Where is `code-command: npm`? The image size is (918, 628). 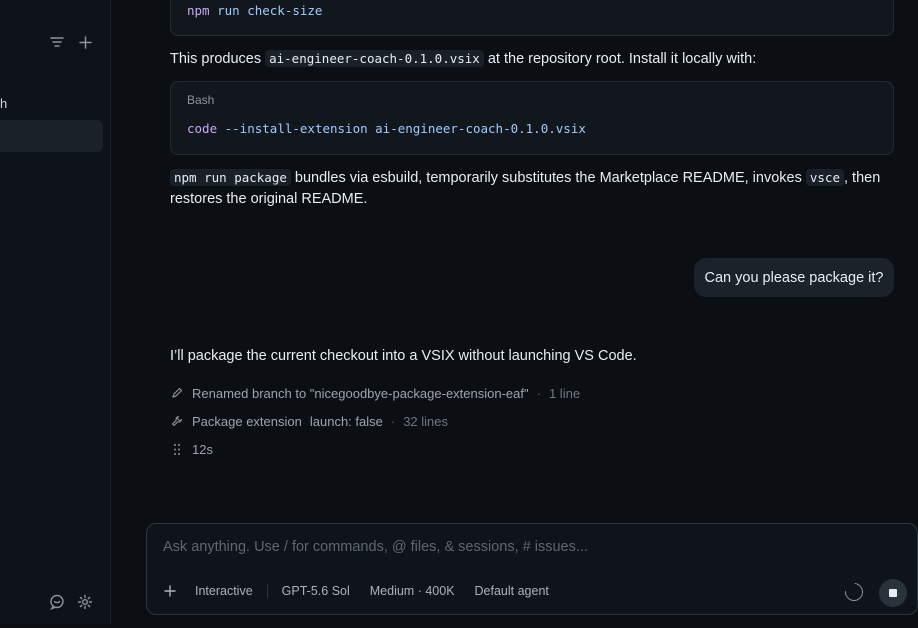
code-command: npm is located at coordinates (198, 10).